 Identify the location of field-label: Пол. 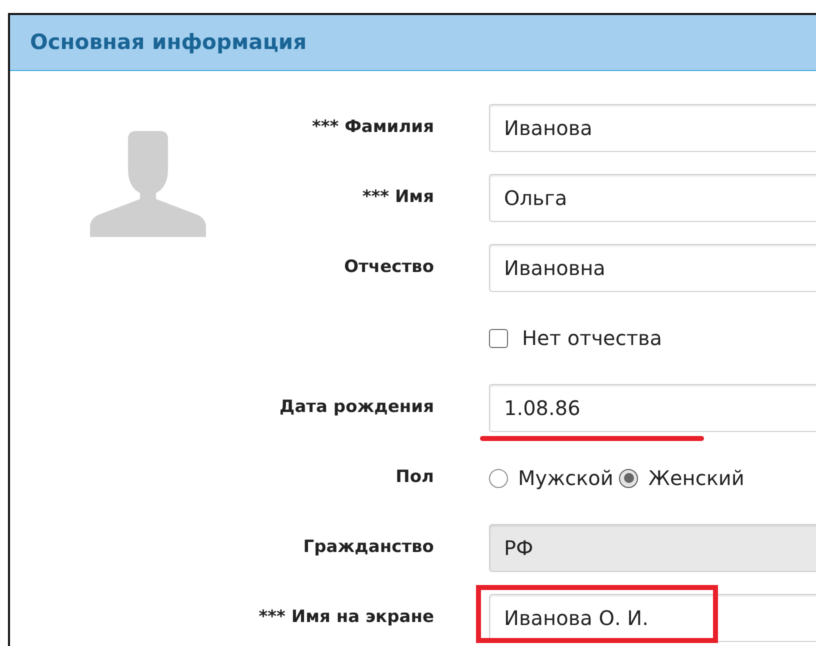
(415, 477).